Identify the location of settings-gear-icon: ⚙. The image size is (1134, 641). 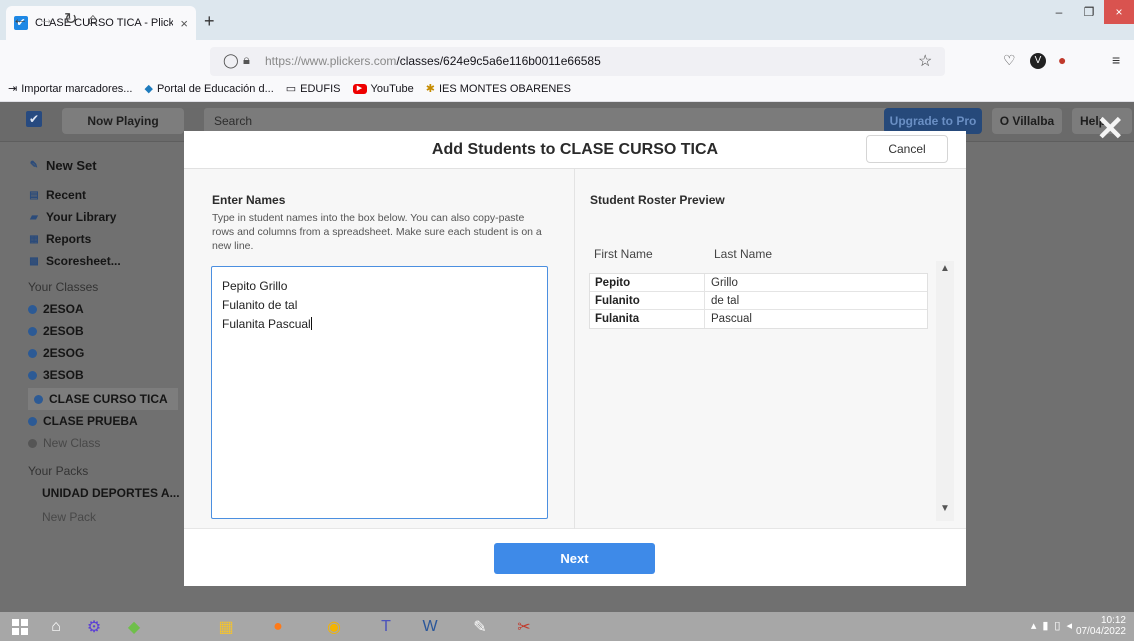
(94, 627).